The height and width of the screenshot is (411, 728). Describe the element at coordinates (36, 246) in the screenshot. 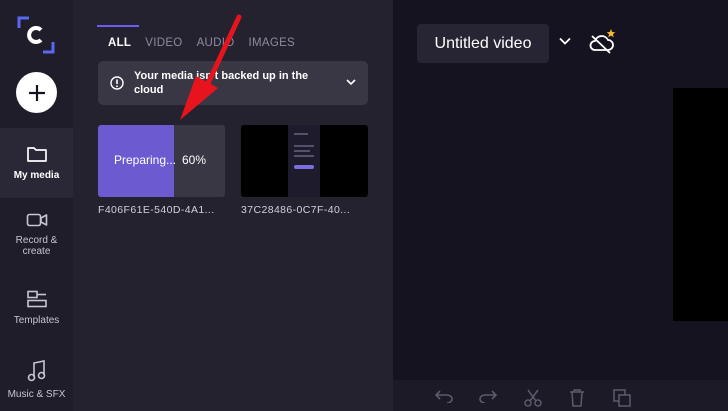

I see `sidebar-item-label: Record & create` at that location.